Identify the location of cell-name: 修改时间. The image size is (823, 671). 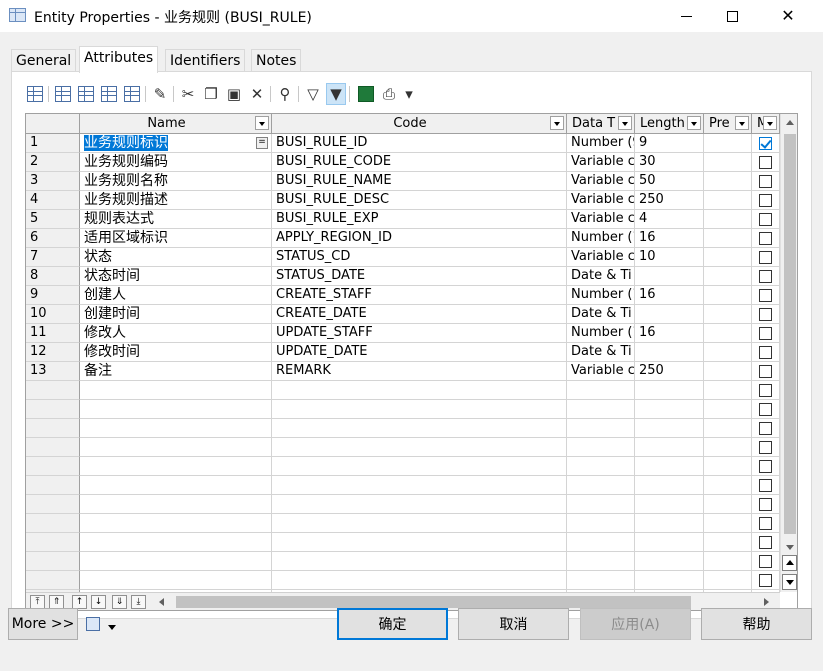
(176, 352).